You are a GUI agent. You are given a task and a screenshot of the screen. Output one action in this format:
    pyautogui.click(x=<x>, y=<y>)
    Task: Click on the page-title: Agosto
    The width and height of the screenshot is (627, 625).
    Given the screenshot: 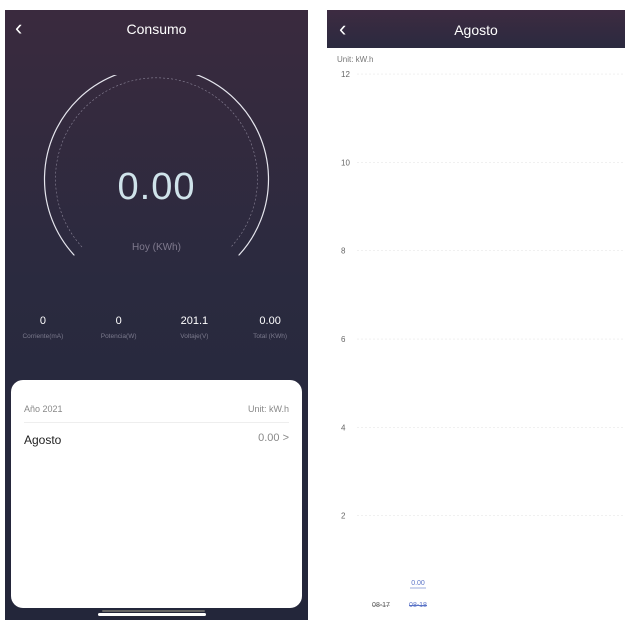 What is the action you would take?
    pyautogui.click(x=476, y=30)
    